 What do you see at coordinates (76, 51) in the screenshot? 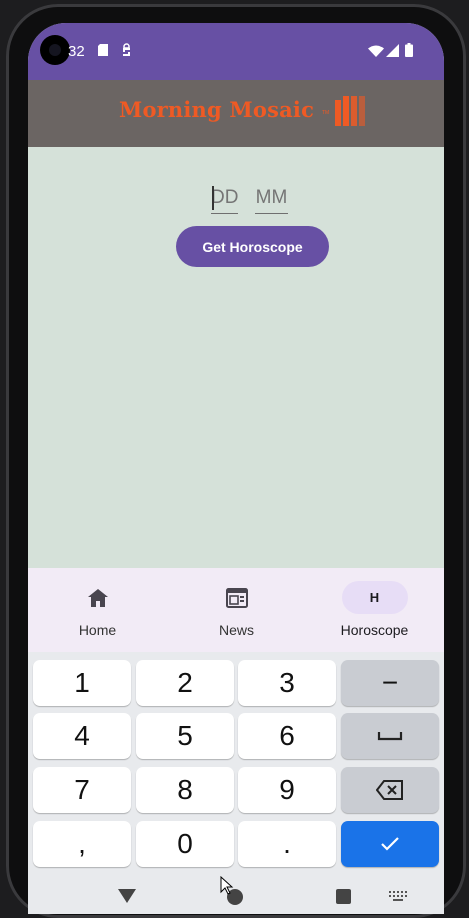
I see `status-time: 32` at bounding box center [76, 51].